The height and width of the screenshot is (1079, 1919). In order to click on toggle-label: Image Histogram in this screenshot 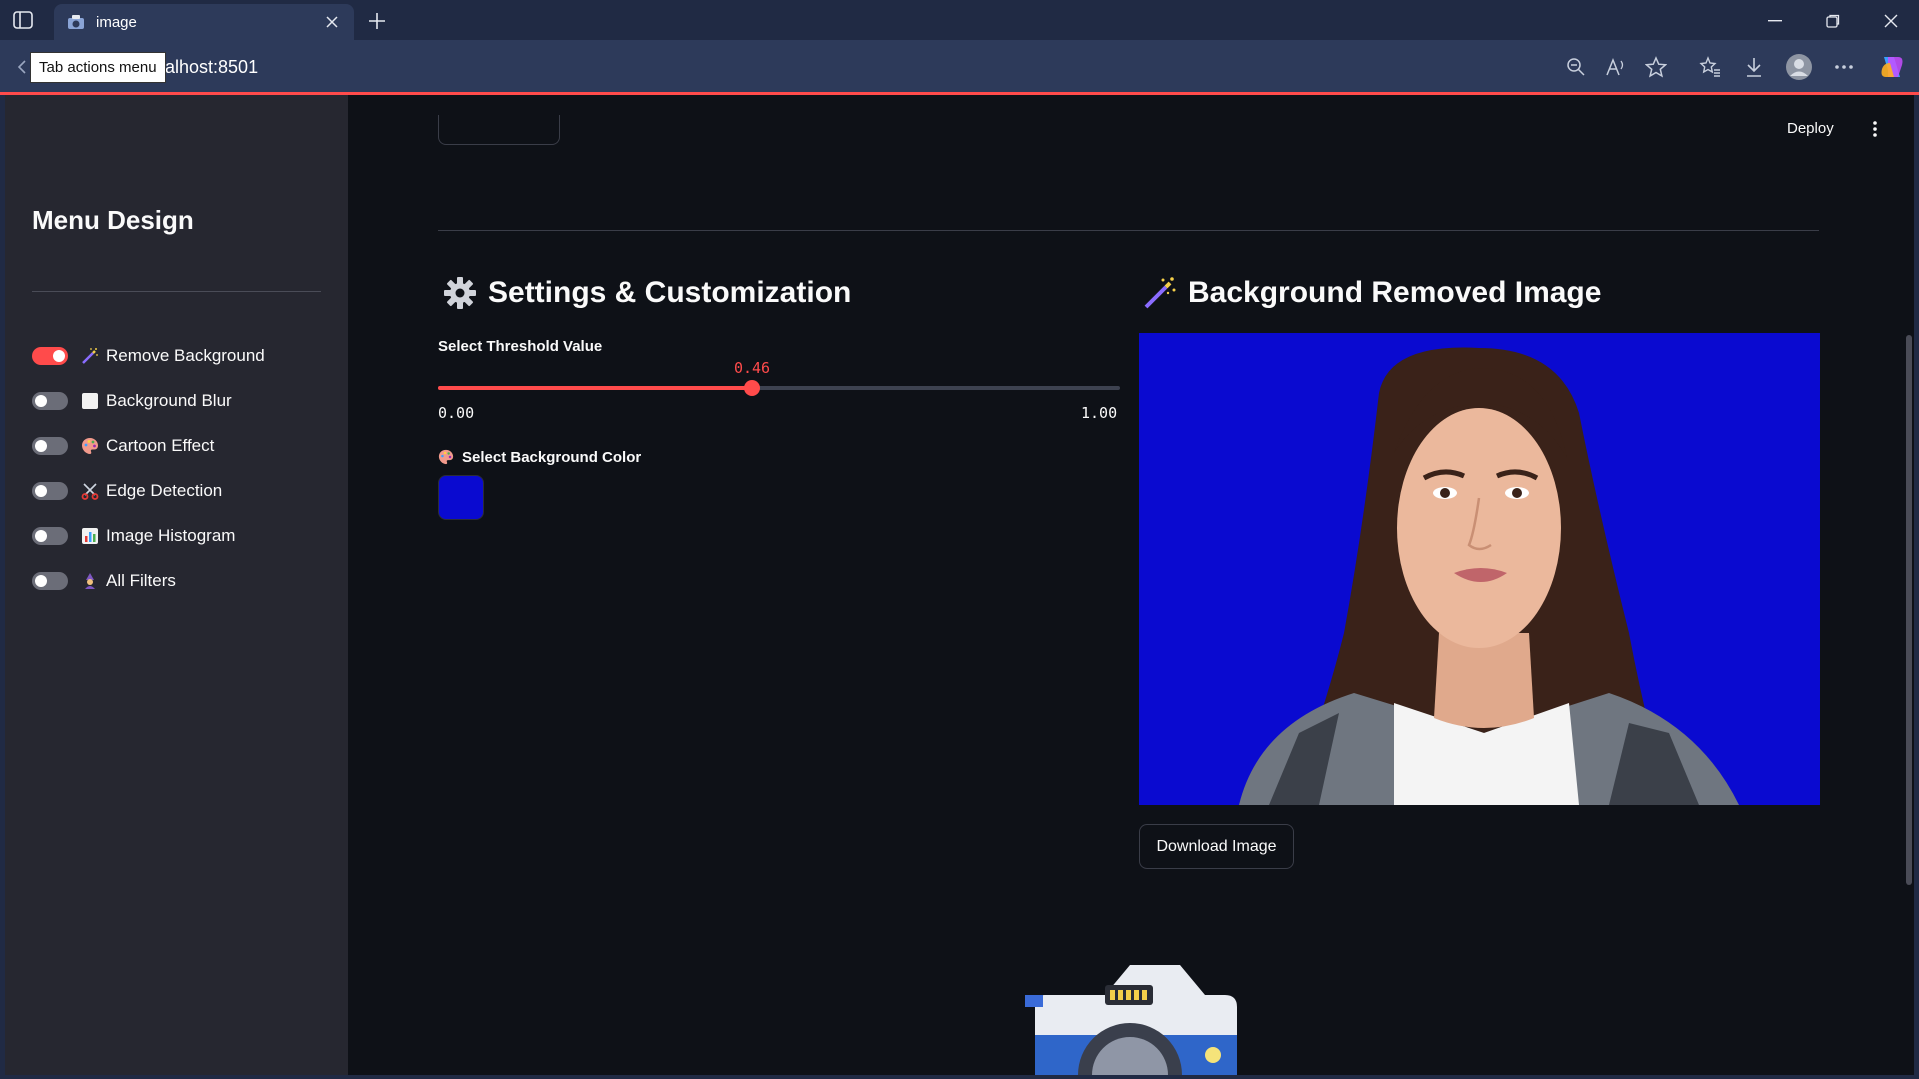, I will do `click(171, 535)`.